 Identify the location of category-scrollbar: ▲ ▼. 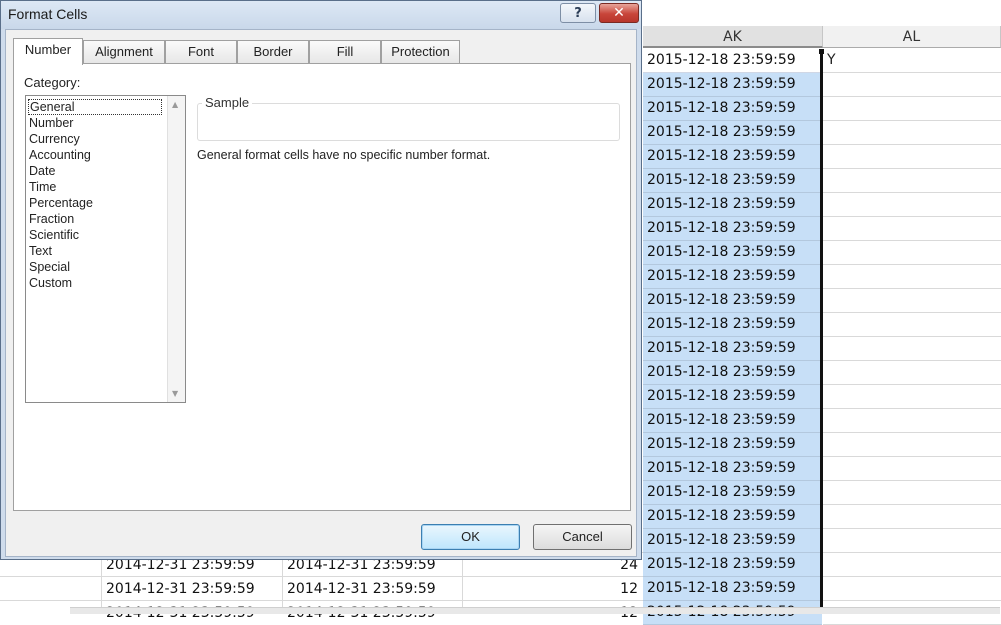
(176, 249).